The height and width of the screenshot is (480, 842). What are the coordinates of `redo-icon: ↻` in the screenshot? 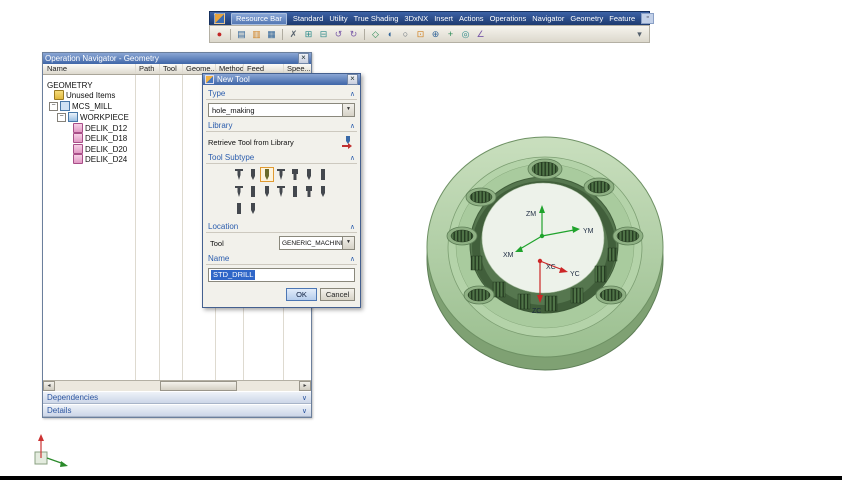 It's located at (353, 34).